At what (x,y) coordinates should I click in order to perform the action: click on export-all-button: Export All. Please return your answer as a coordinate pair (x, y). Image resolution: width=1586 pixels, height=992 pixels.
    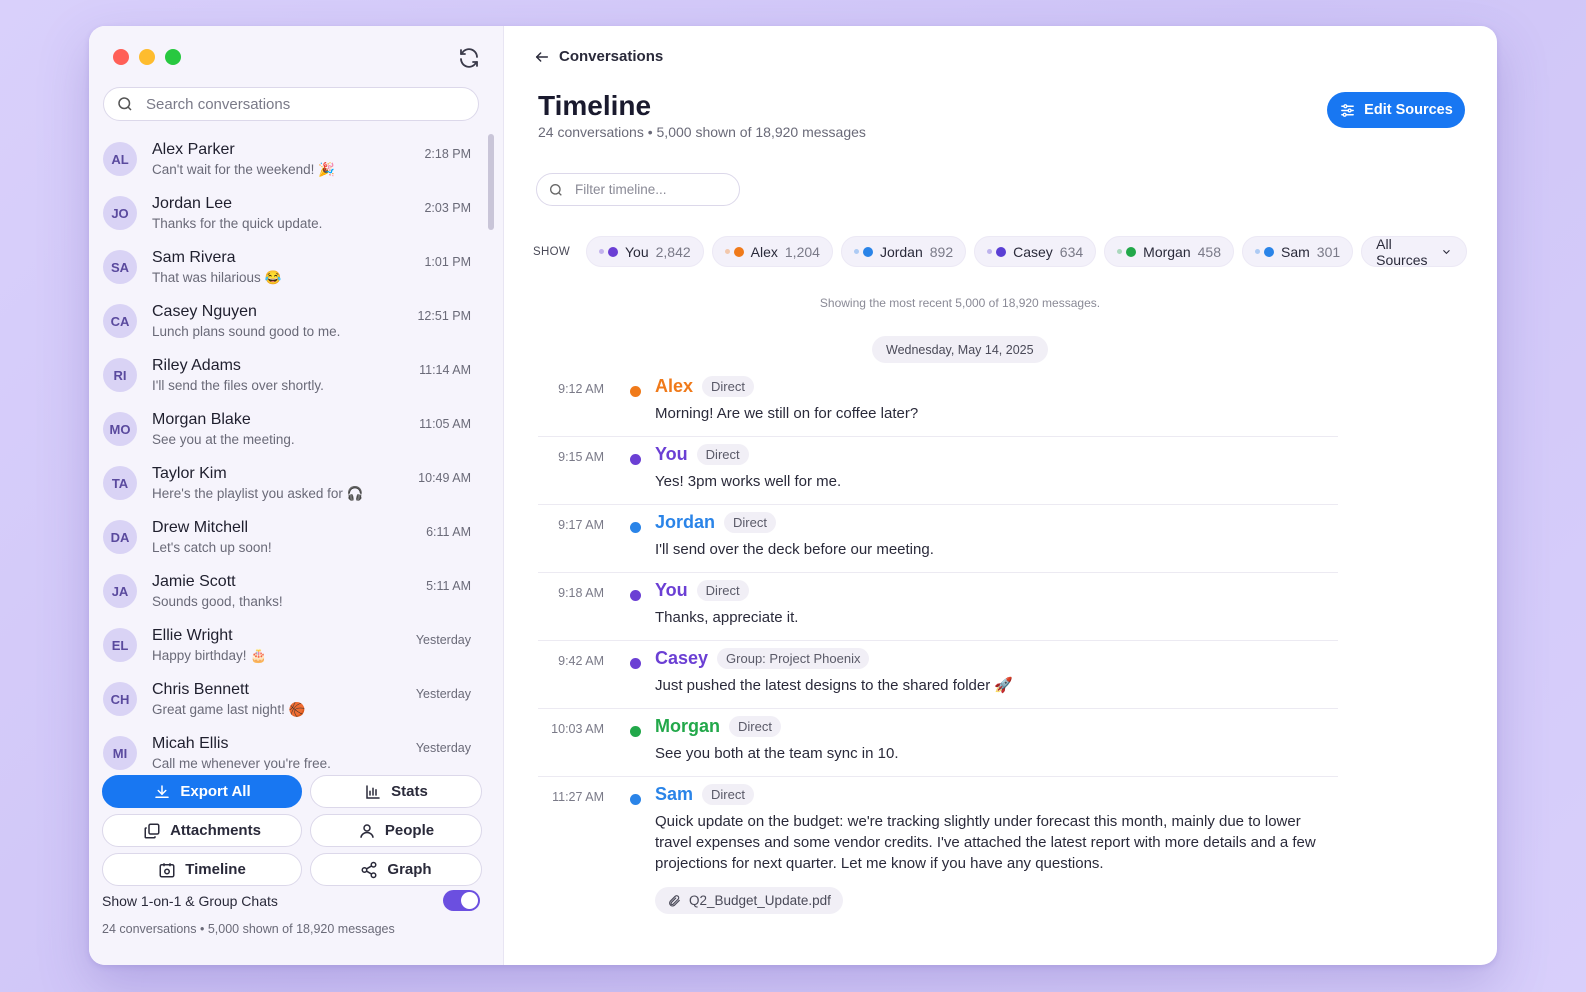
    Looking at the image, I should click on (202, 791).